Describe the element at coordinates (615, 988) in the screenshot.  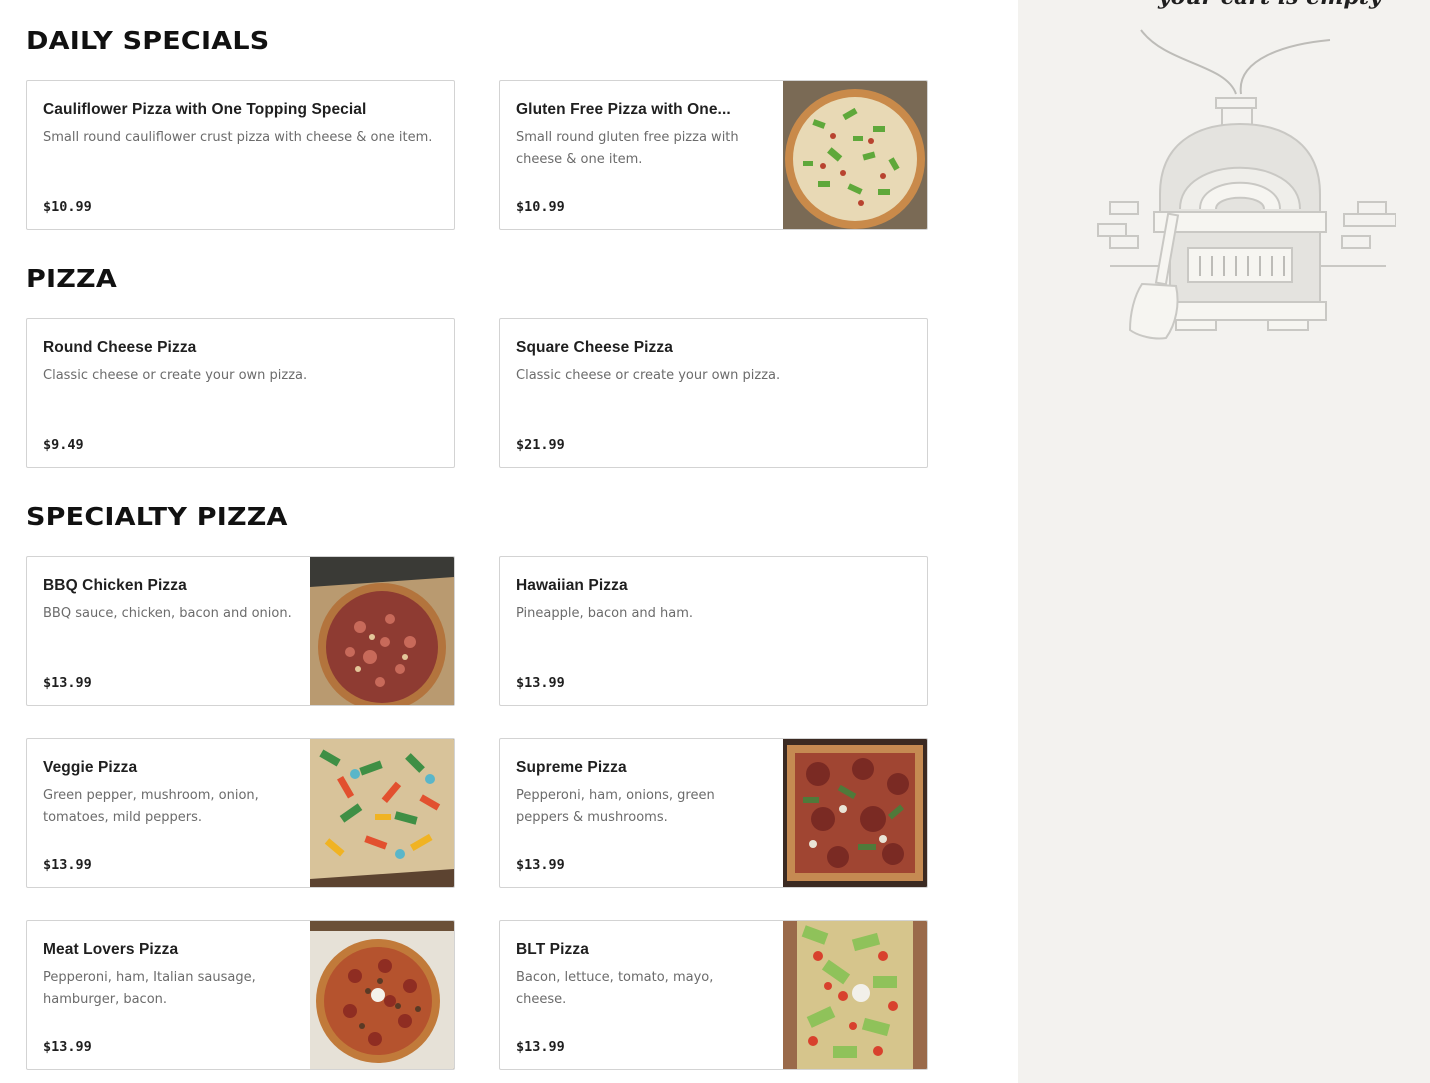
I see `item-description: Bacon, lettuce, tomato, mayo, cheese.` at that location.